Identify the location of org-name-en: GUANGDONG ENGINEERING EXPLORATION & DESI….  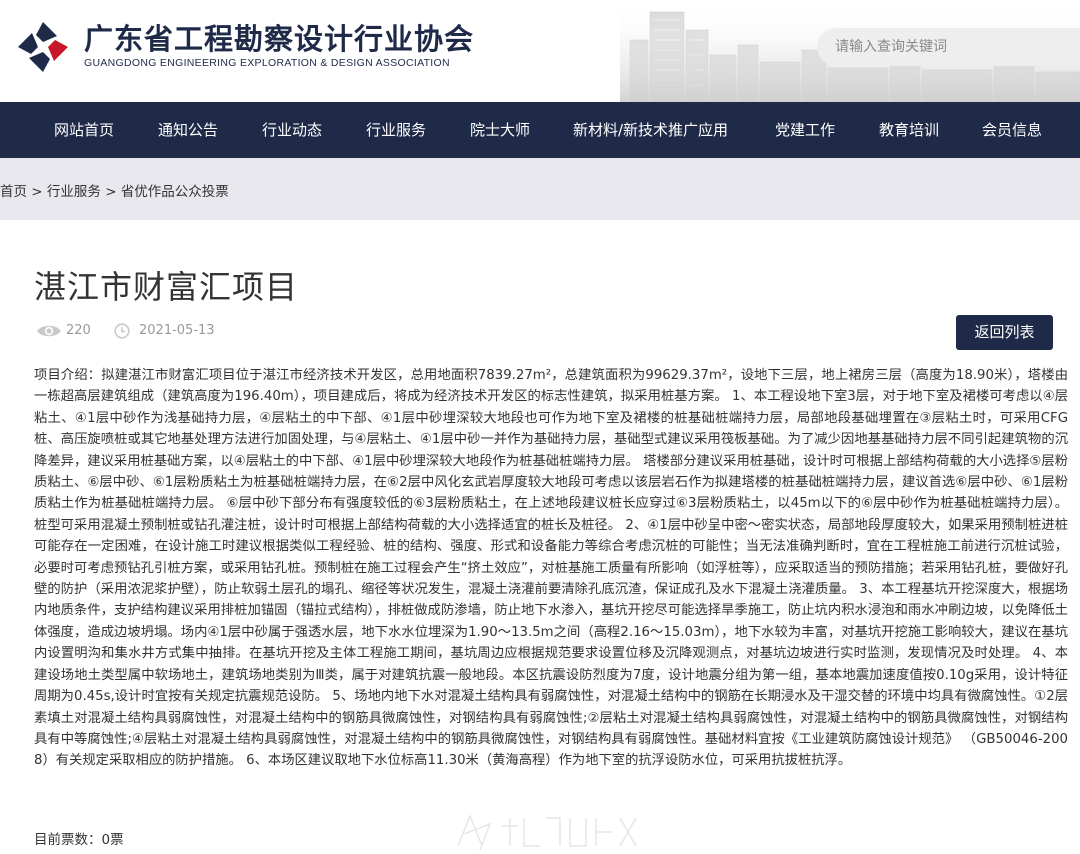
(267, 63).